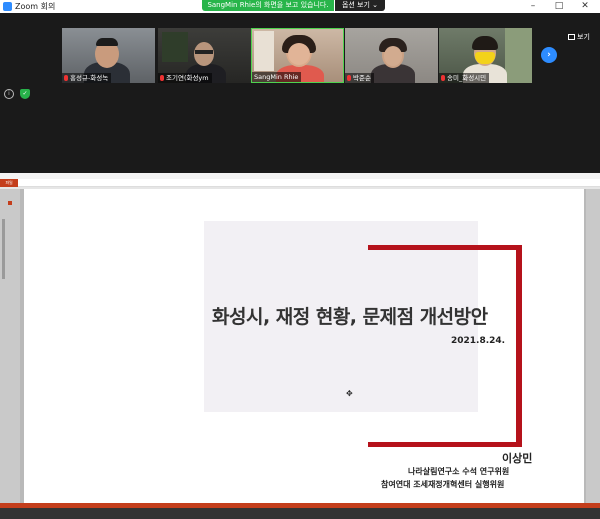 This screenshot has height=519, width=600. I want to click on scrollbar, so click(3, 249).